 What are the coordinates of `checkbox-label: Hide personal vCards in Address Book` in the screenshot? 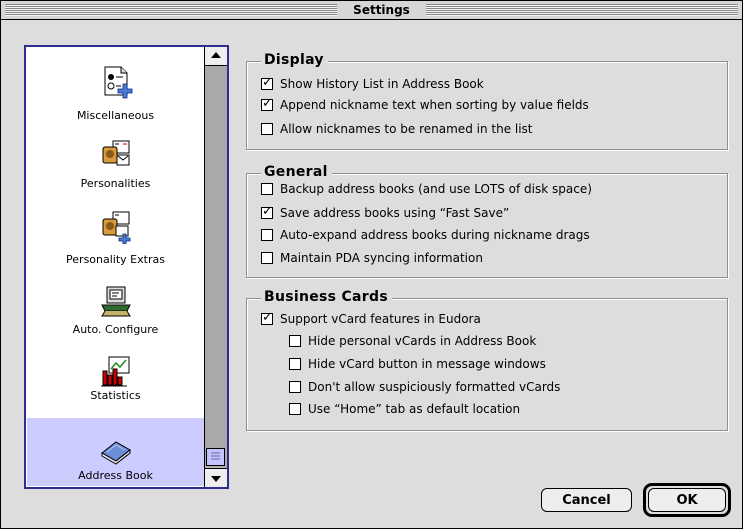 It's located at (422, 341).